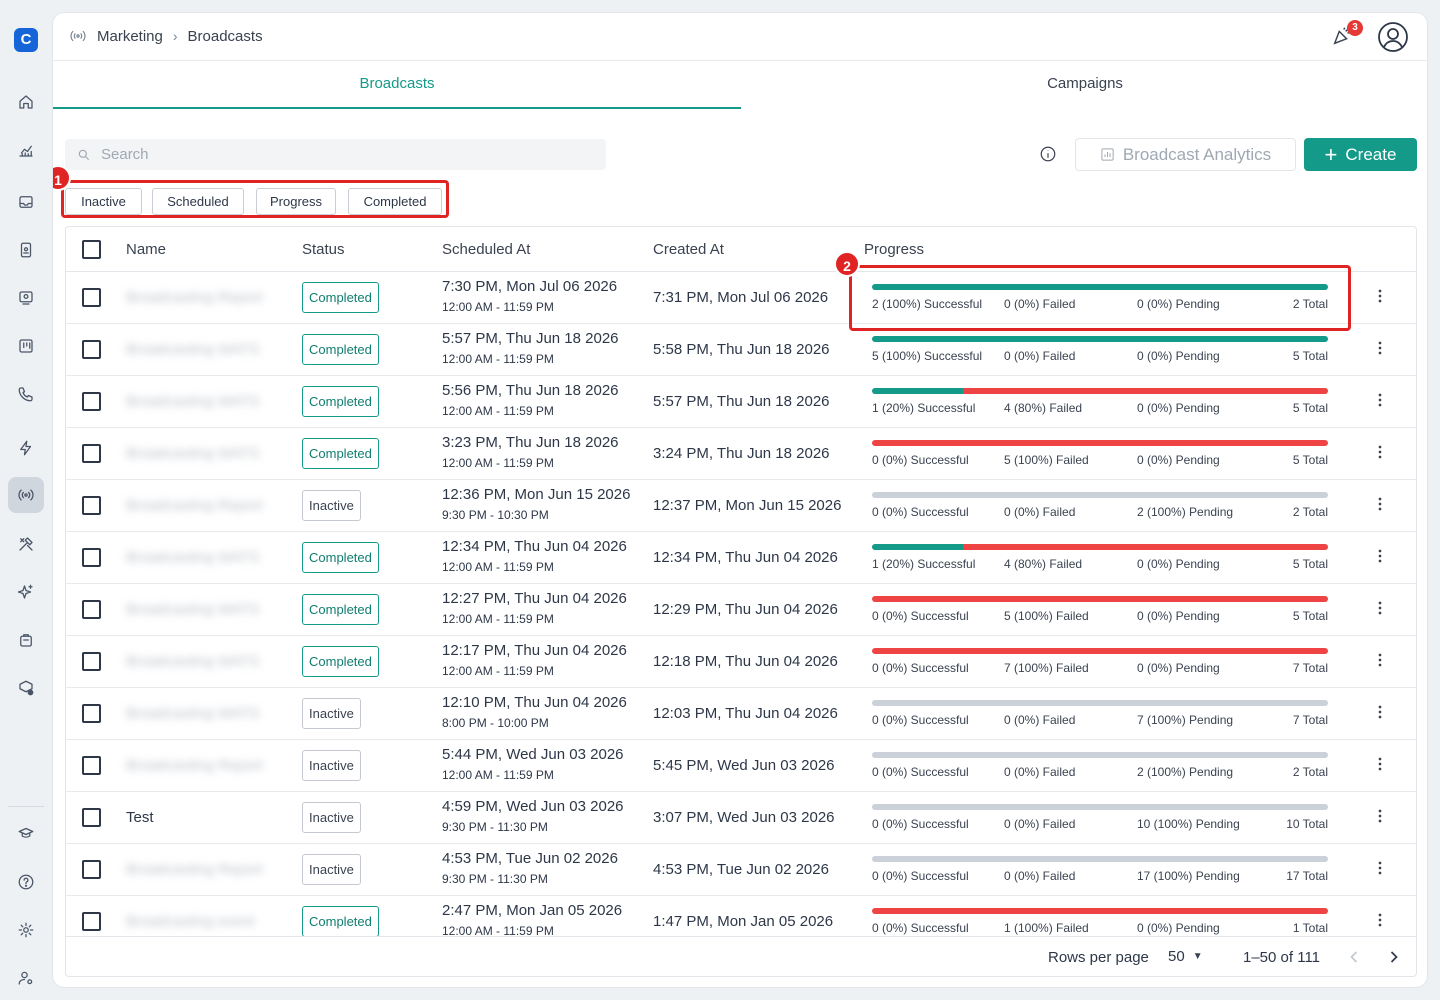 The width and height of the screenshot is (1440, 1000). Describe the element at coordinates (26, 394) in the screenshot. I see `sidebar-item-phone` at that location.